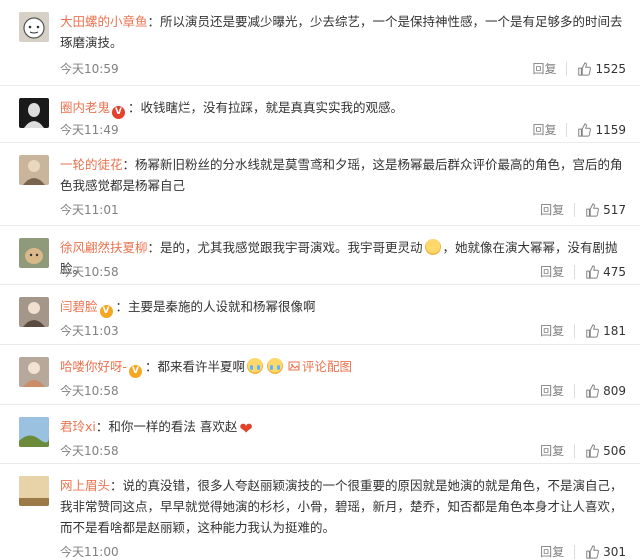  I want to click on comment-actions: 回复 506, so click(583, 450).